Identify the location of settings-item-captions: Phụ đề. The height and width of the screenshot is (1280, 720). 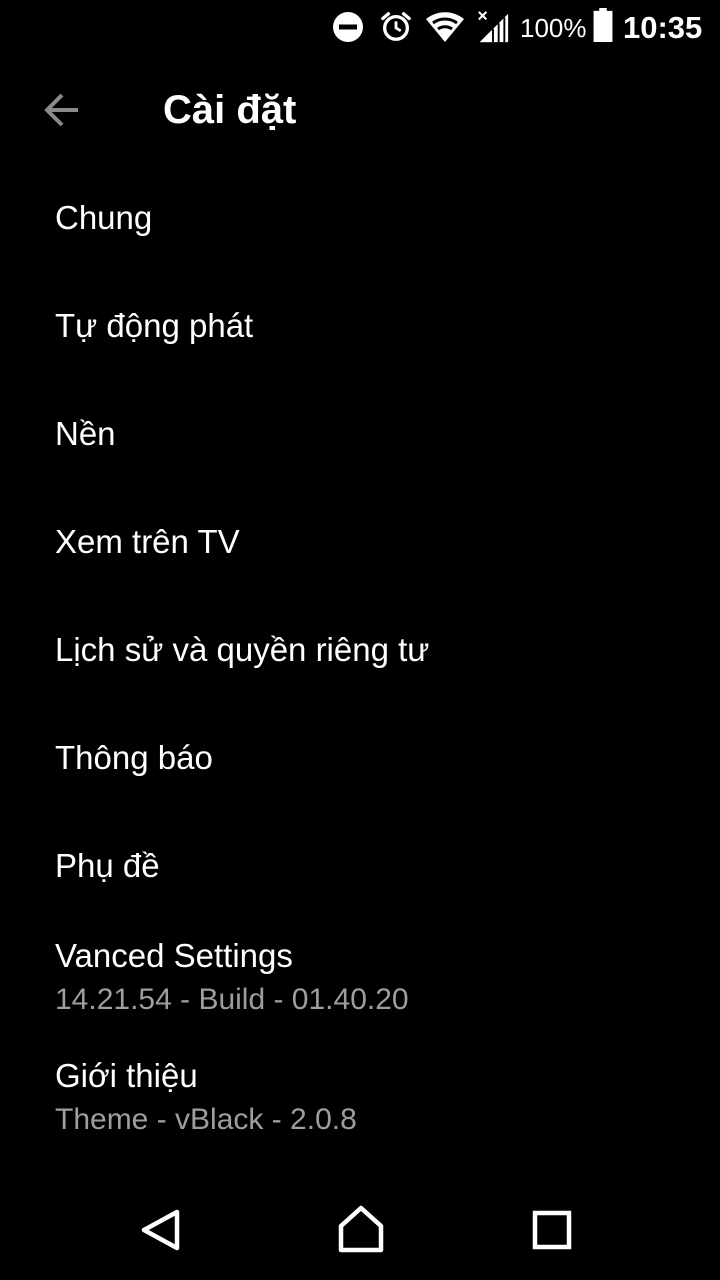
(360, 866).